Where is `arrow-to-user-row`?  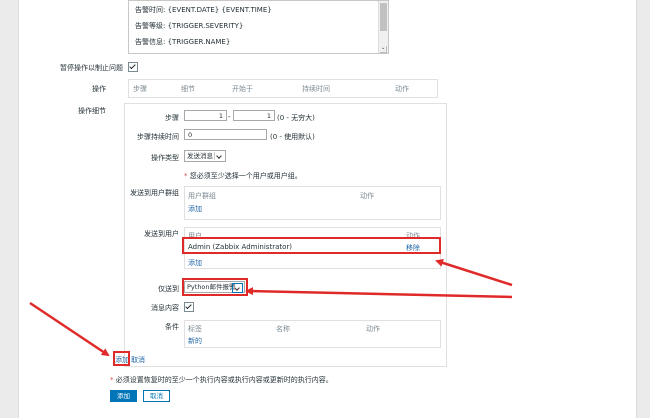
arrow-to-user-row is located at coordinates (474, 273).